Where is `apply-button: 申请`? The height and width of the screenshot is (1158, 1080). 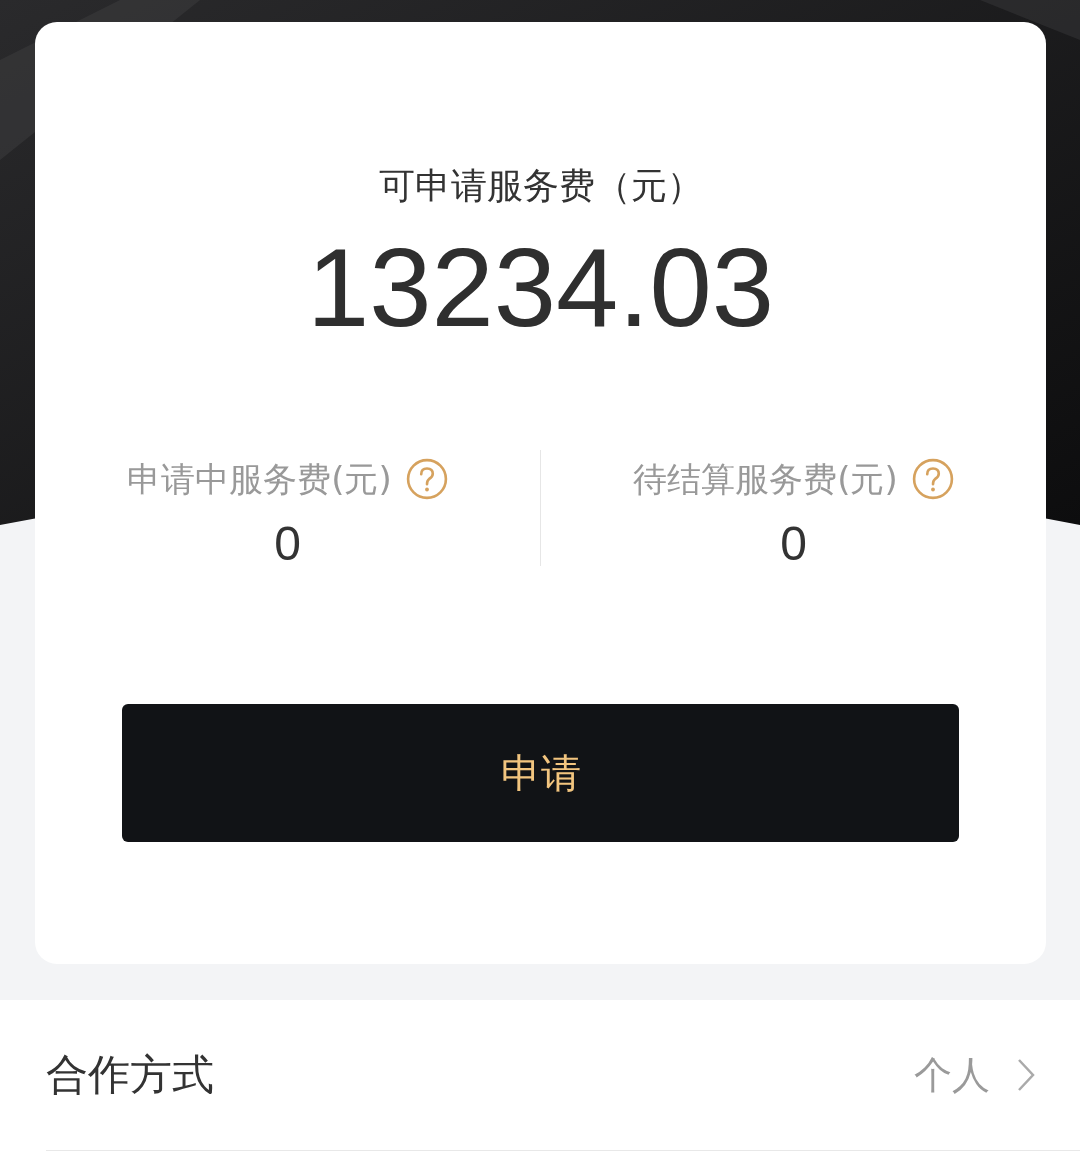
apply-button: 申请 is located at coordinates (540, 773).